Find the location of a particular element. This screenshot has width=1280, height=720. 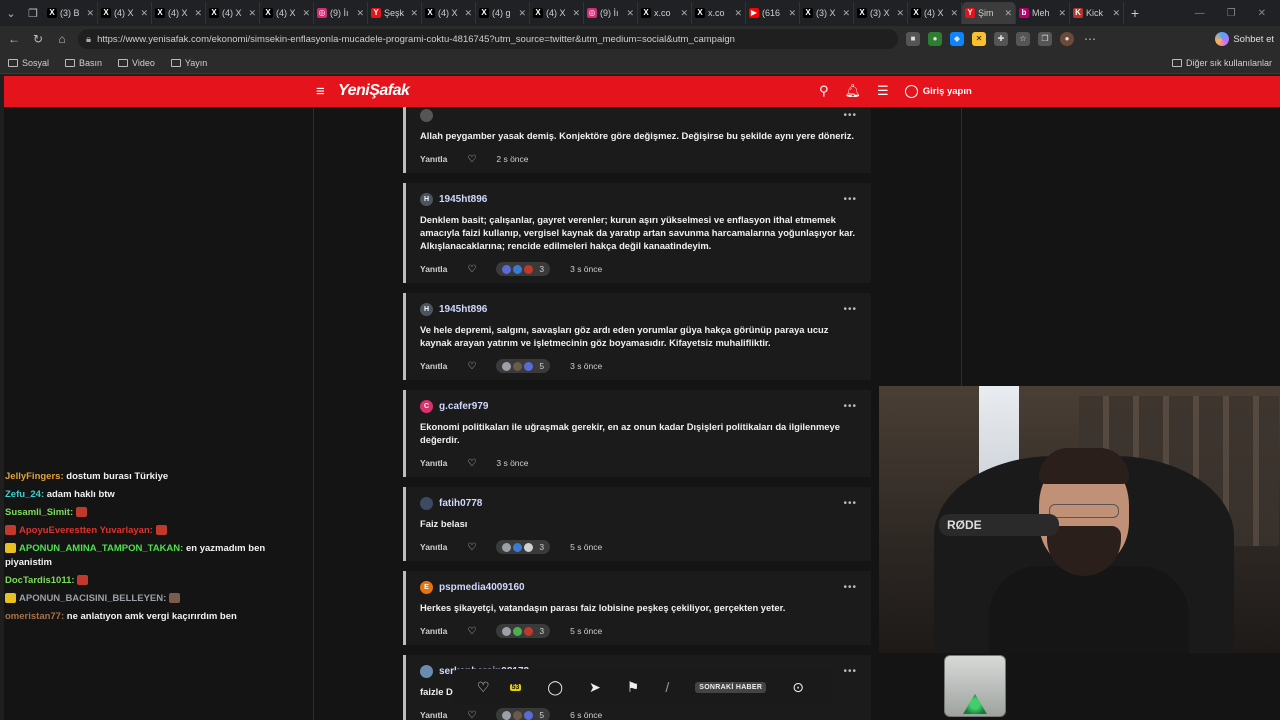

hamburger-menu-icon: ≡ is located at coordinates (320, 91).